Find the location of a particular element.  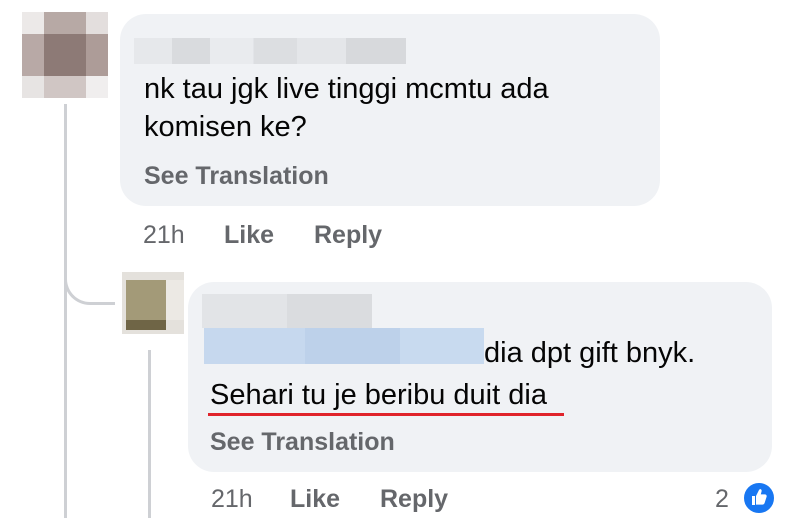

reply-text-line-2: Sehari tu je beribu duit dia is located at coordinates (378, 395).